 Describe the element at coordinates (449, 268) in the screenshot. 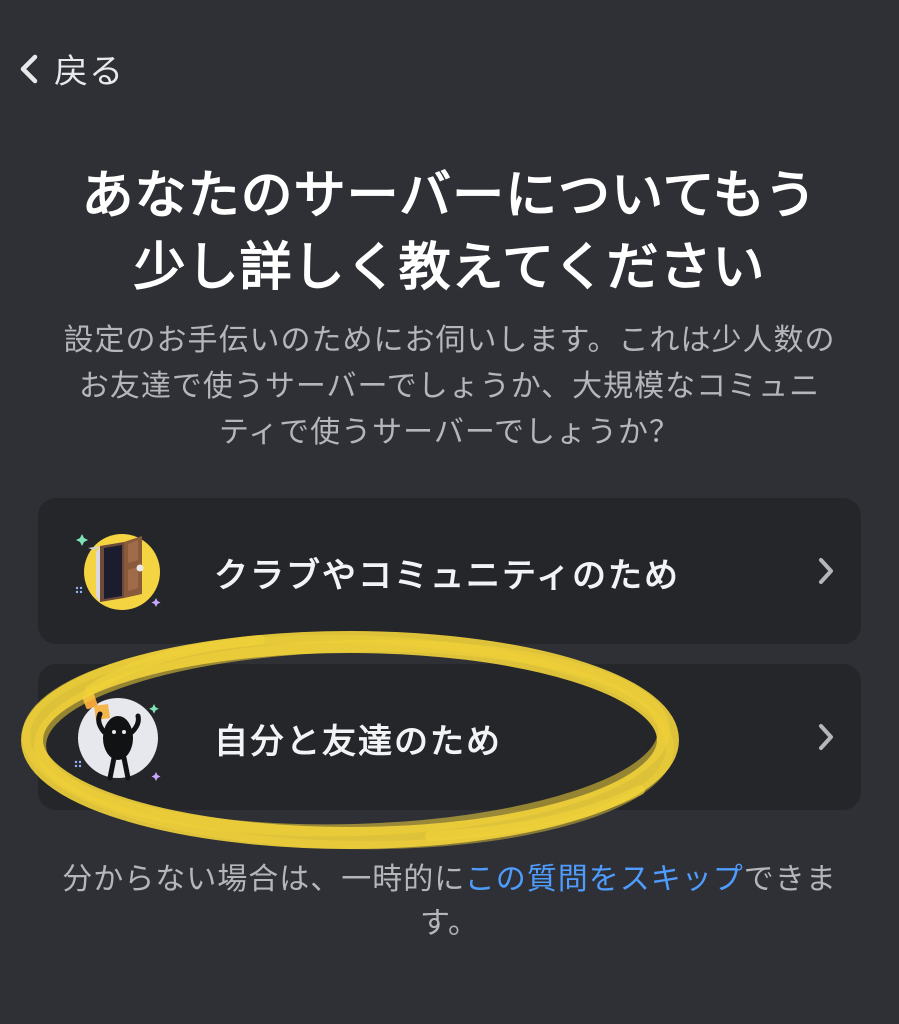

I see `page-title-line-2: 少し詳しく教えてください` at that location.